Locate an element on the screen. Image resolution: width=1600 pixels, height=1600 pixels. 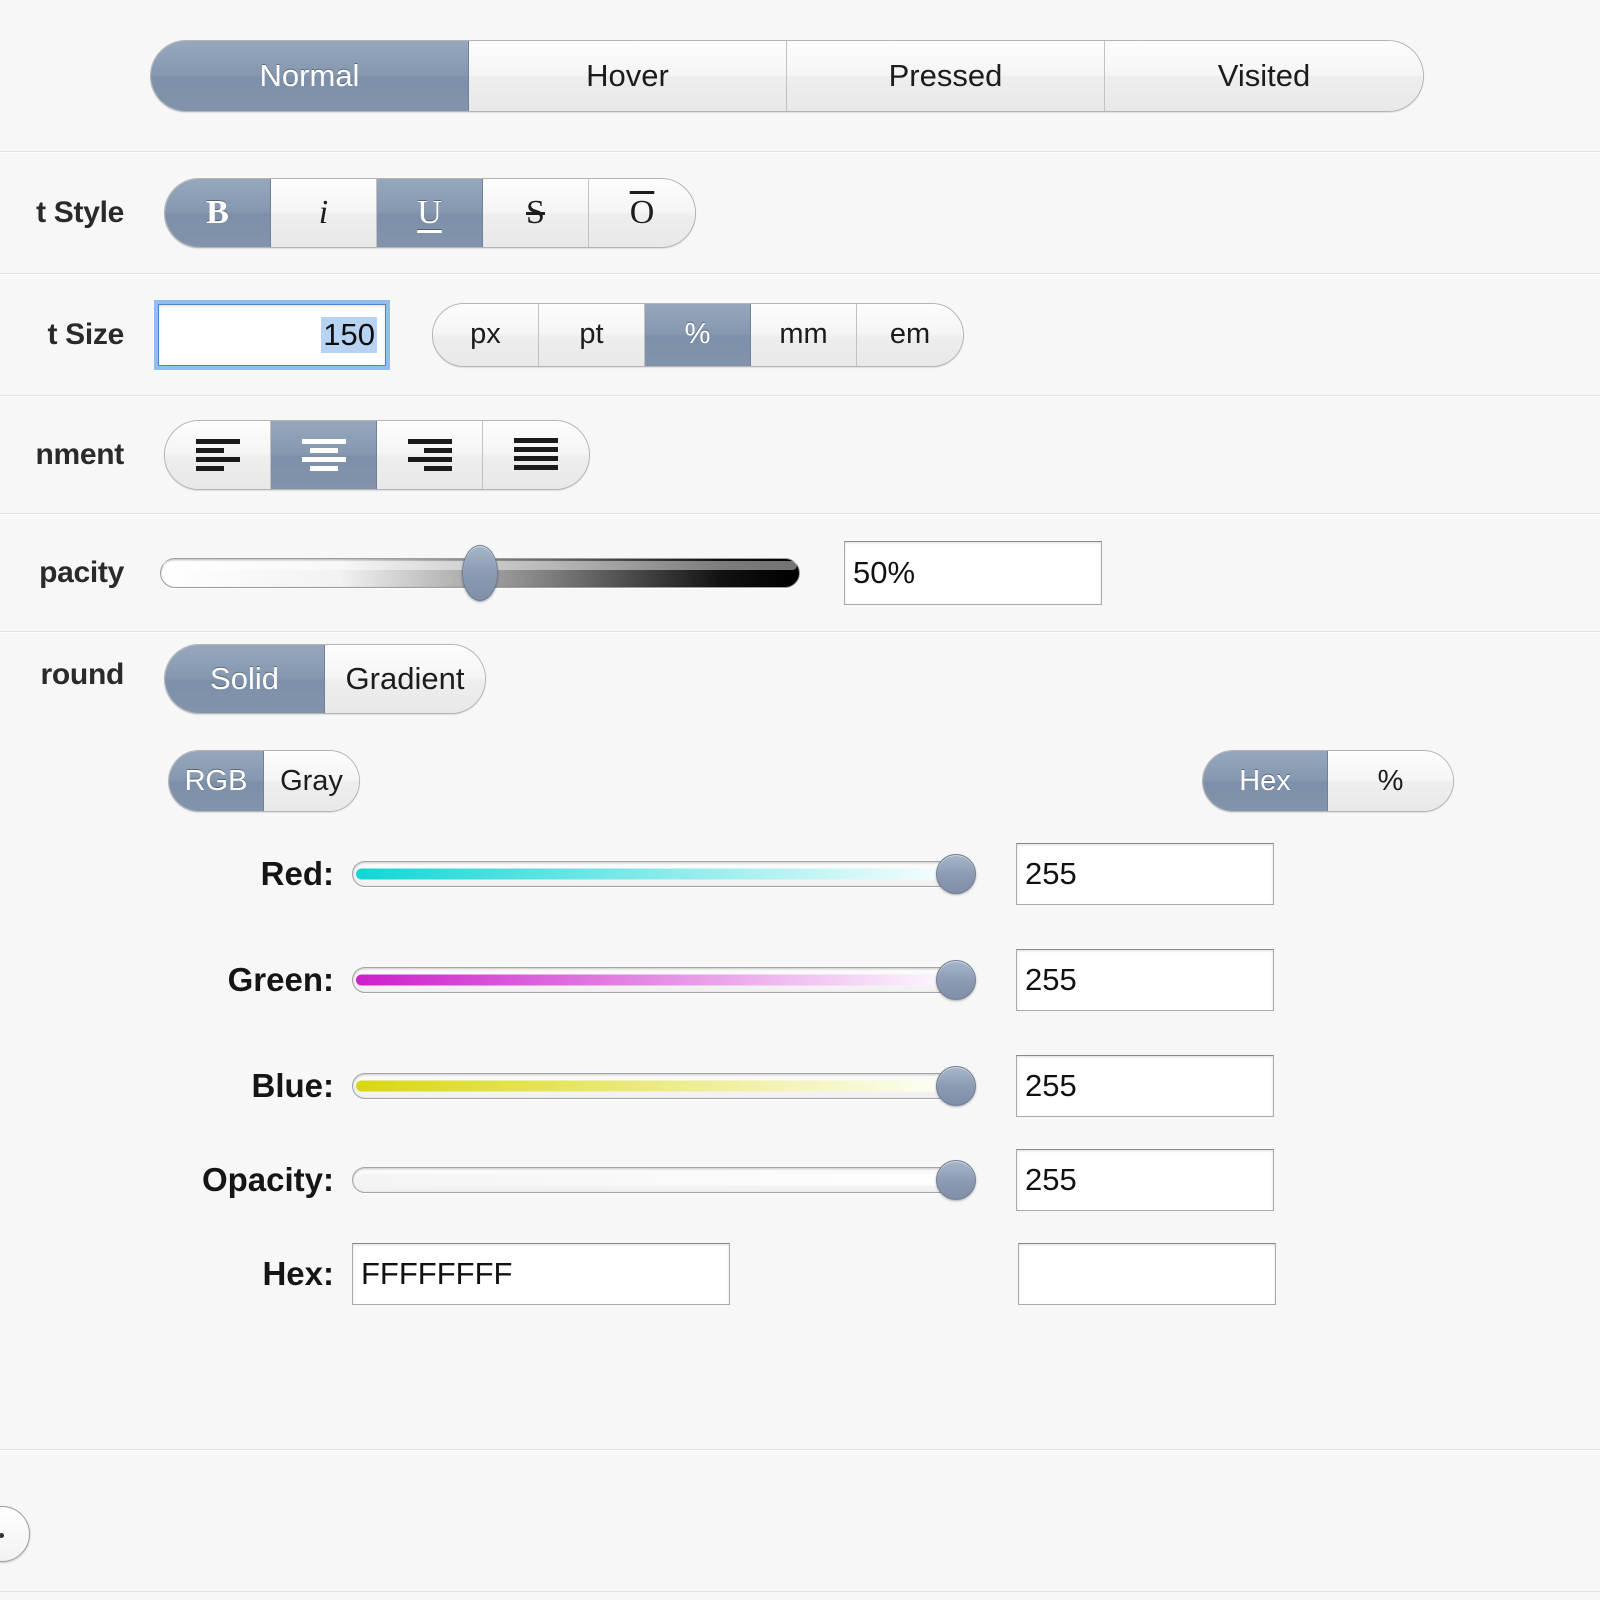
opacity-slider is located at coordinates (480, 572).